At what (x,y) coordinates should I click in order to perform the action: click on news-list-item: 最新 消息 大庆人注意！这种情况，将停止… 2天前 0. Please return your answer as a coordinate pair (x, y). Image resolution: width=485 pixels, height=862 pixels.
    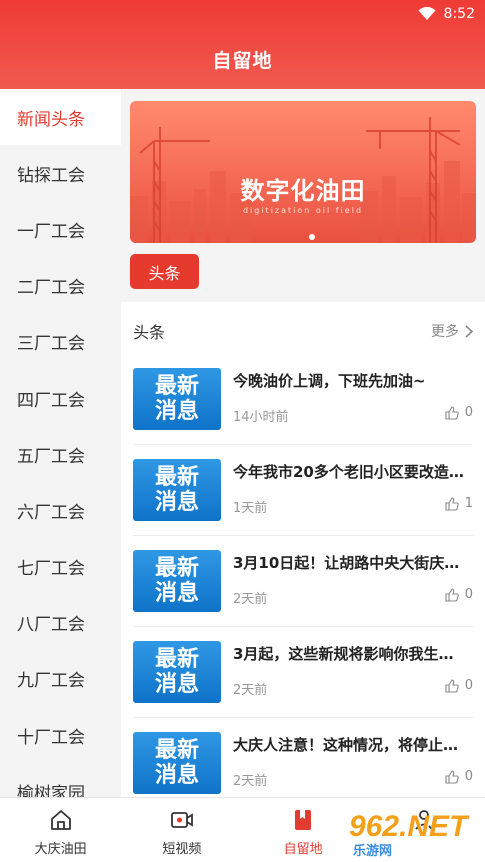
    Looking at the image, I should click on (303, 757).